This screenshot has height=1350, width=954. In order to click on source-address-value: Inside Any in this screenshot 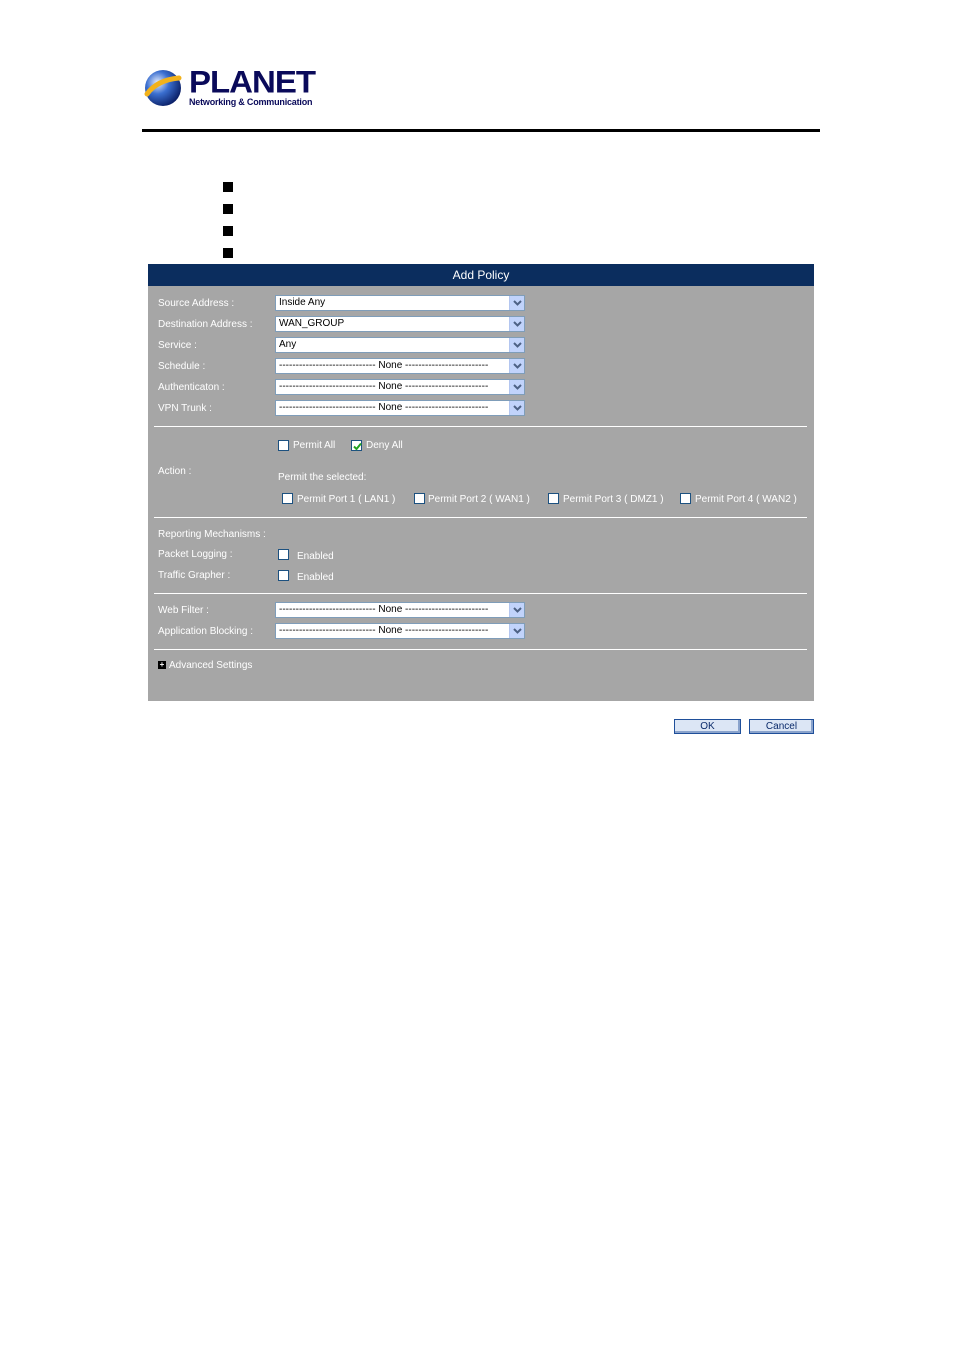, I will do `click(302, 302)`.